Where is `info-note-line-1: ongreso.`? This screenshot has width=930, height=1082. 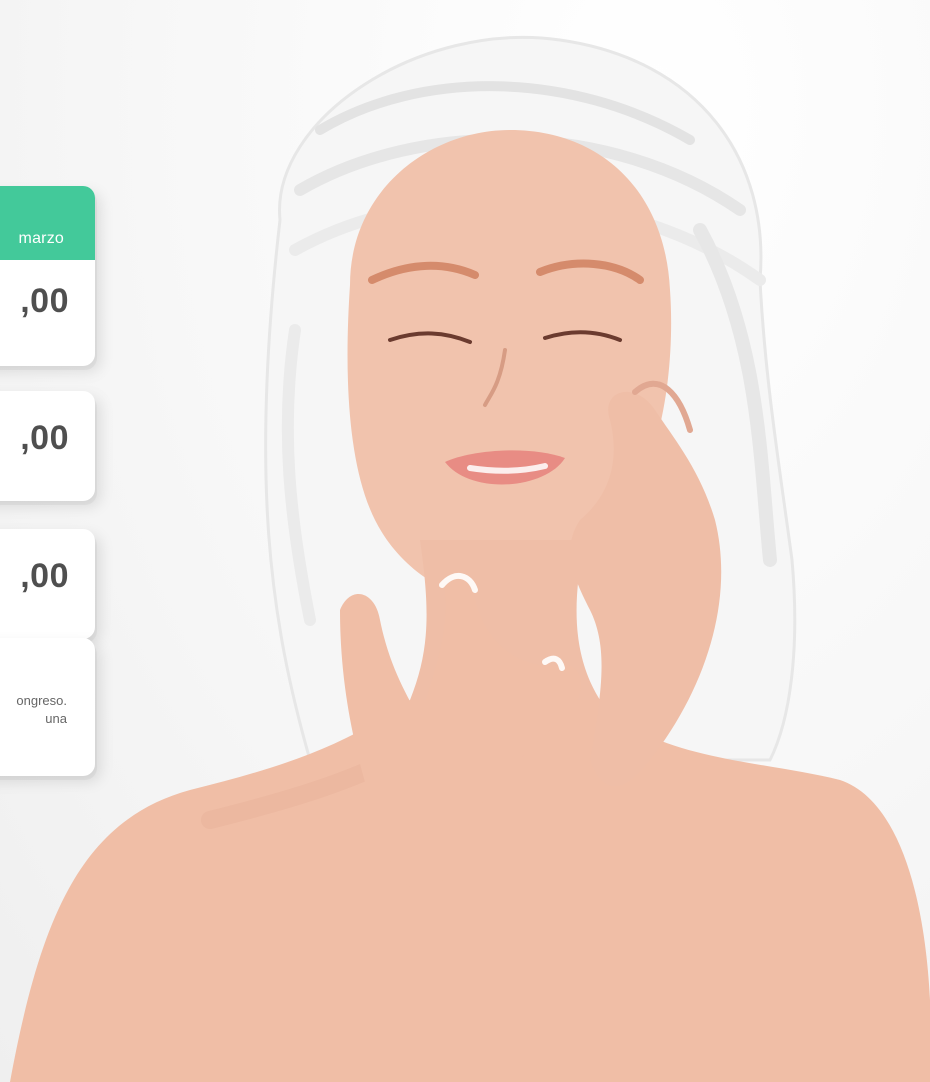
info-note-line-1: ongreso. is located at coordinates (41, 700).